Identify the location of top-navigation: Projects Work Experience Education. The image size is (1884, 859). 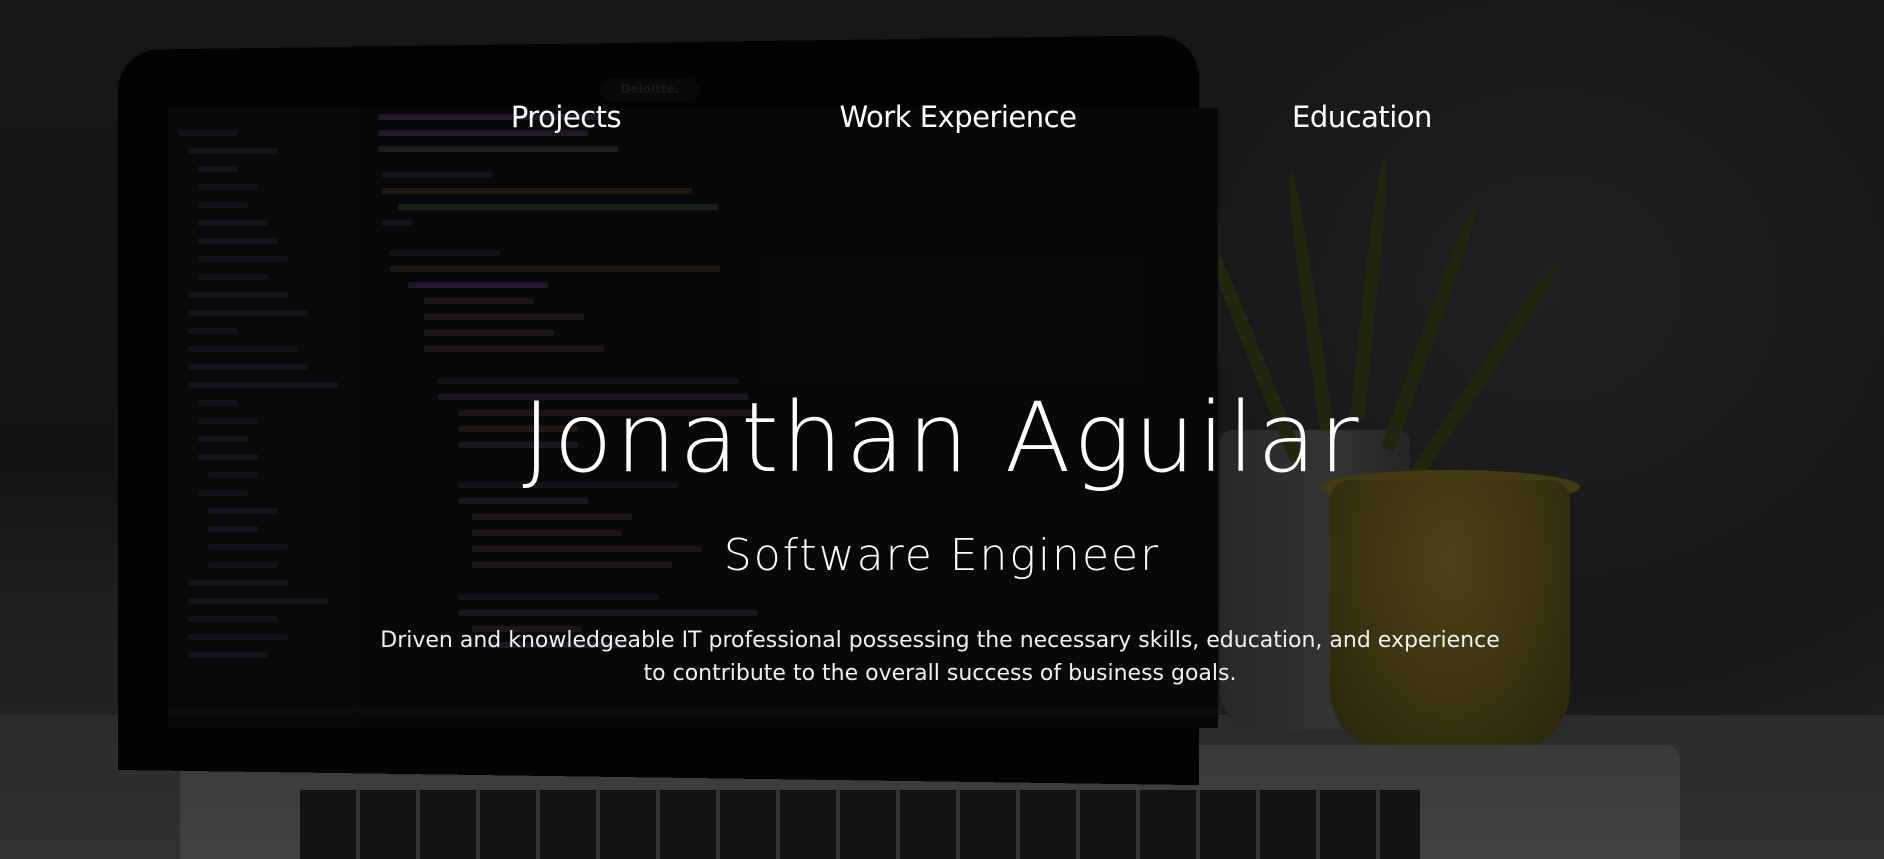
(942, 130).